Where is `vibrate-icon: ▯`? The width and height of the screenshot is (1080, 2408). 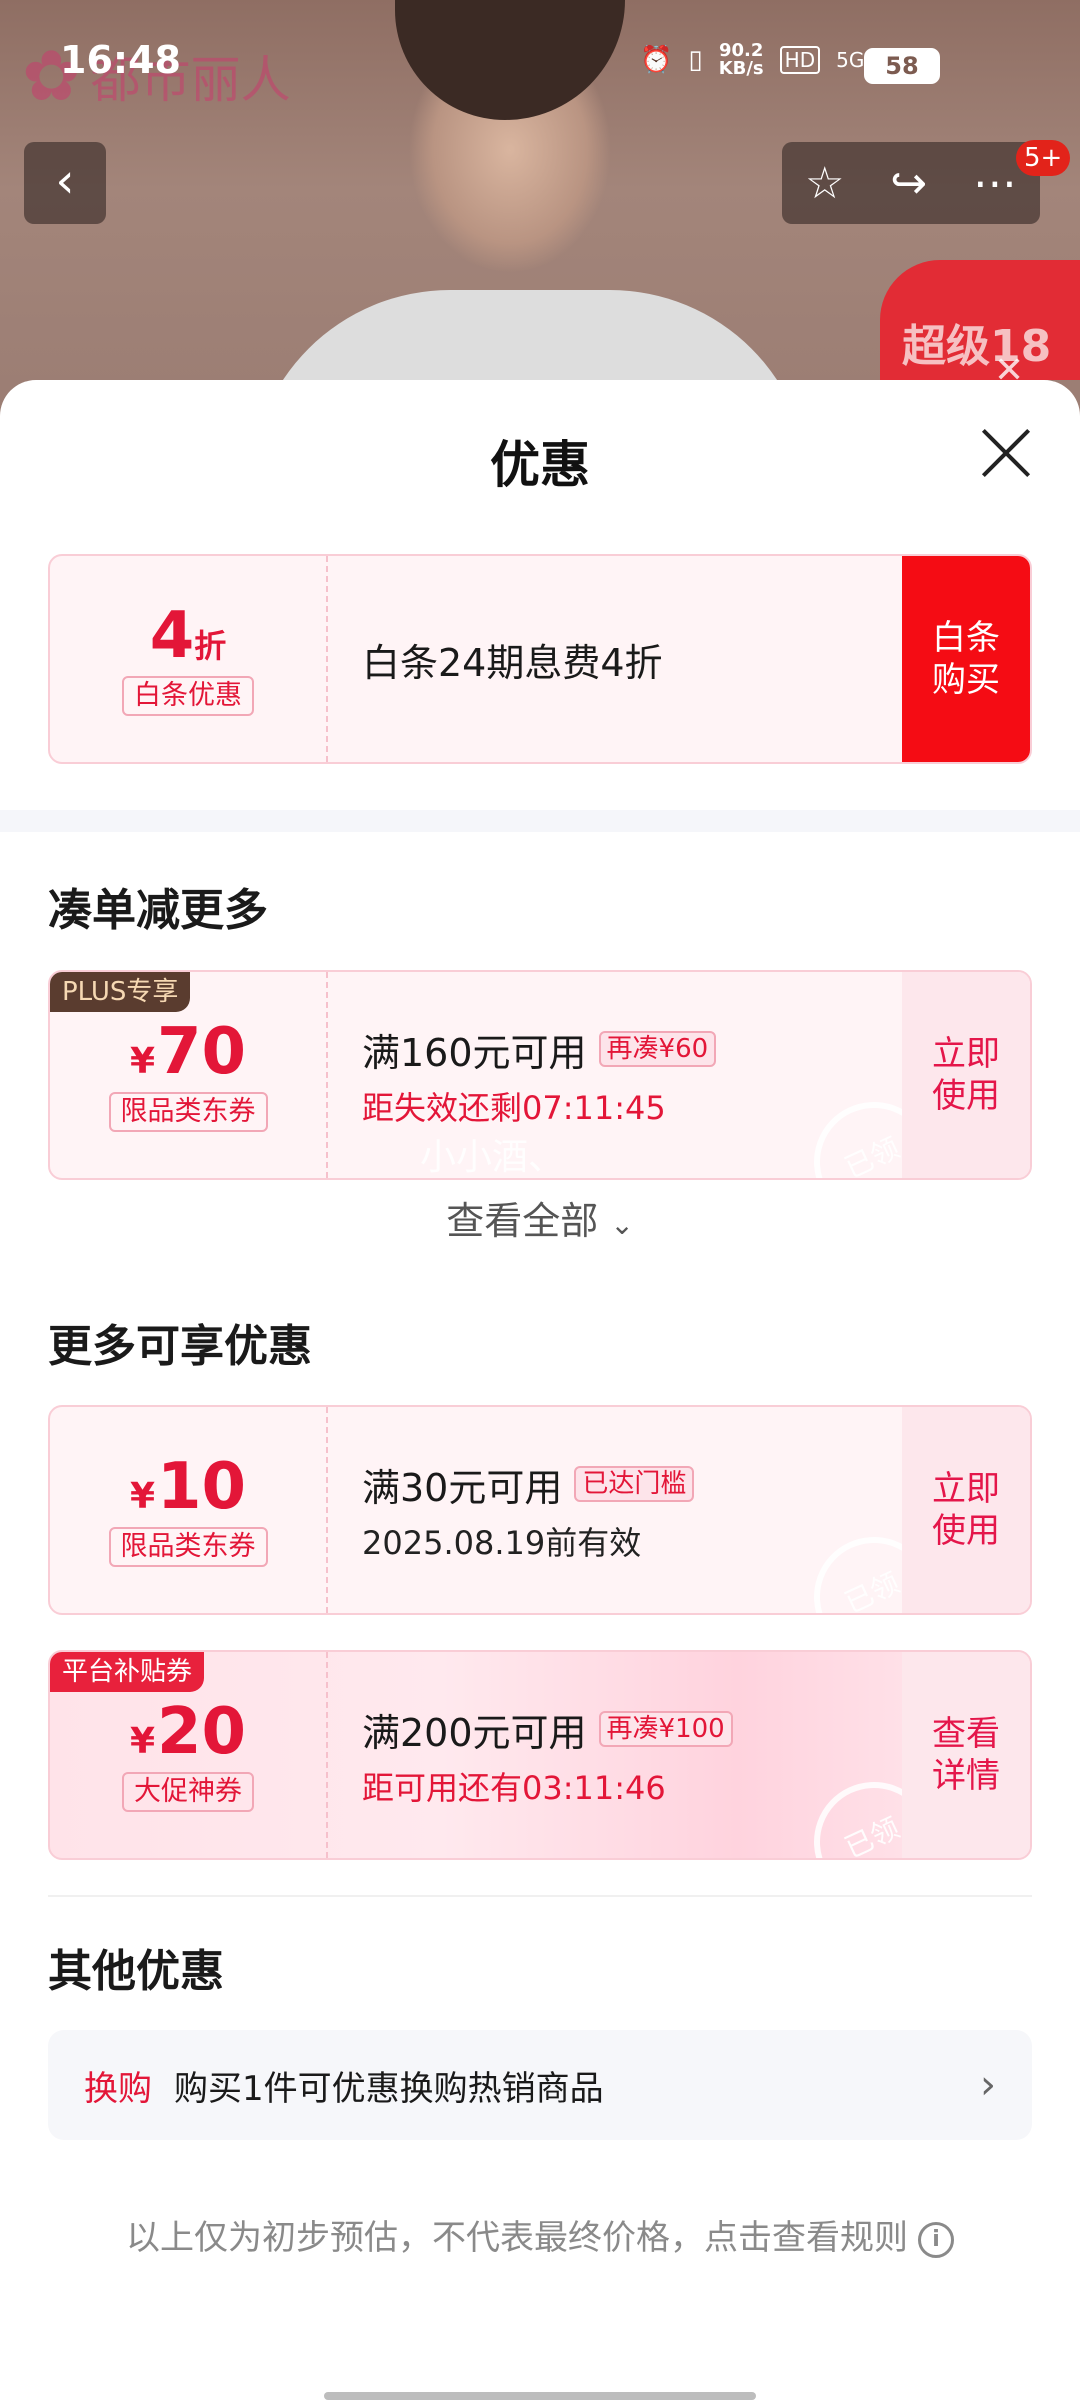
vibrate-icon: ▯ is located at coordinates (695, 60).